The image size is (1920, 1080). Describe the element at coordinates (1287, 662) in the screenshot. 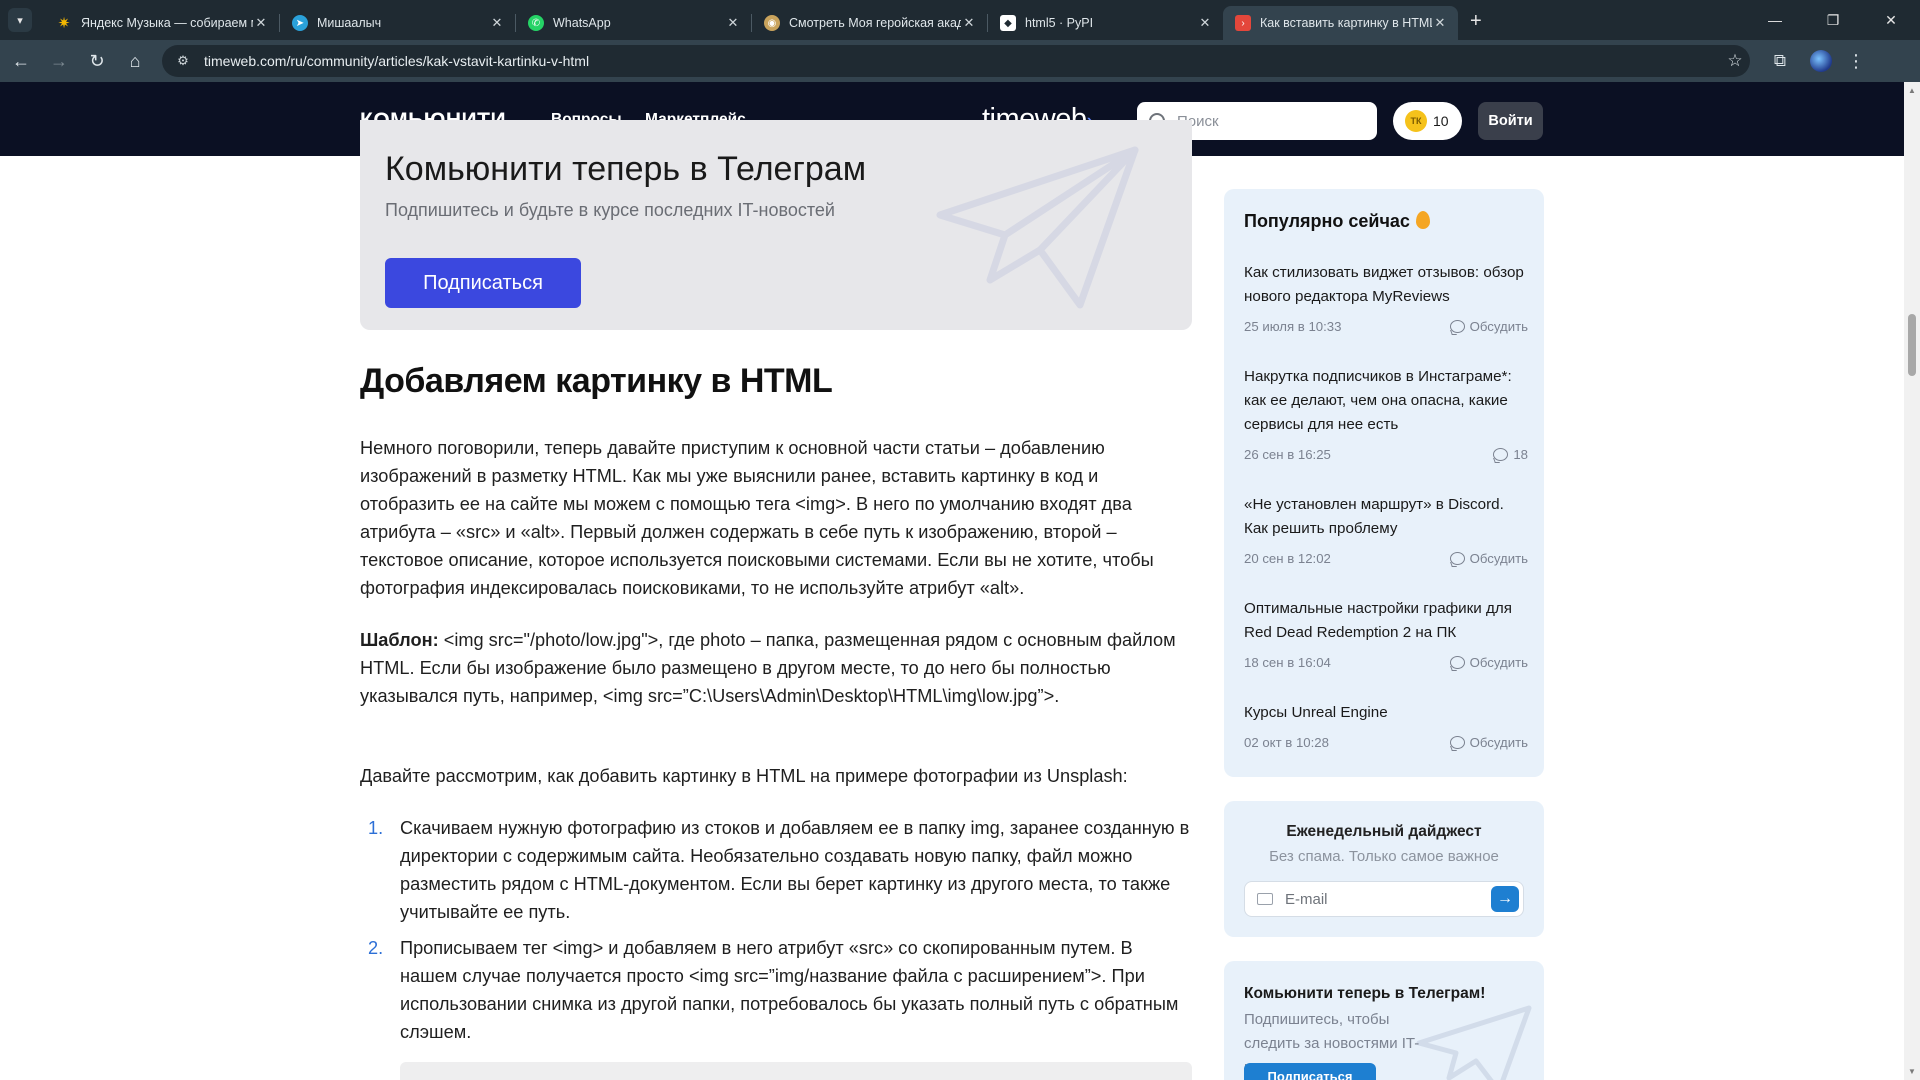

I see `popular-item-date: 18 сен в 16:04` at that location.